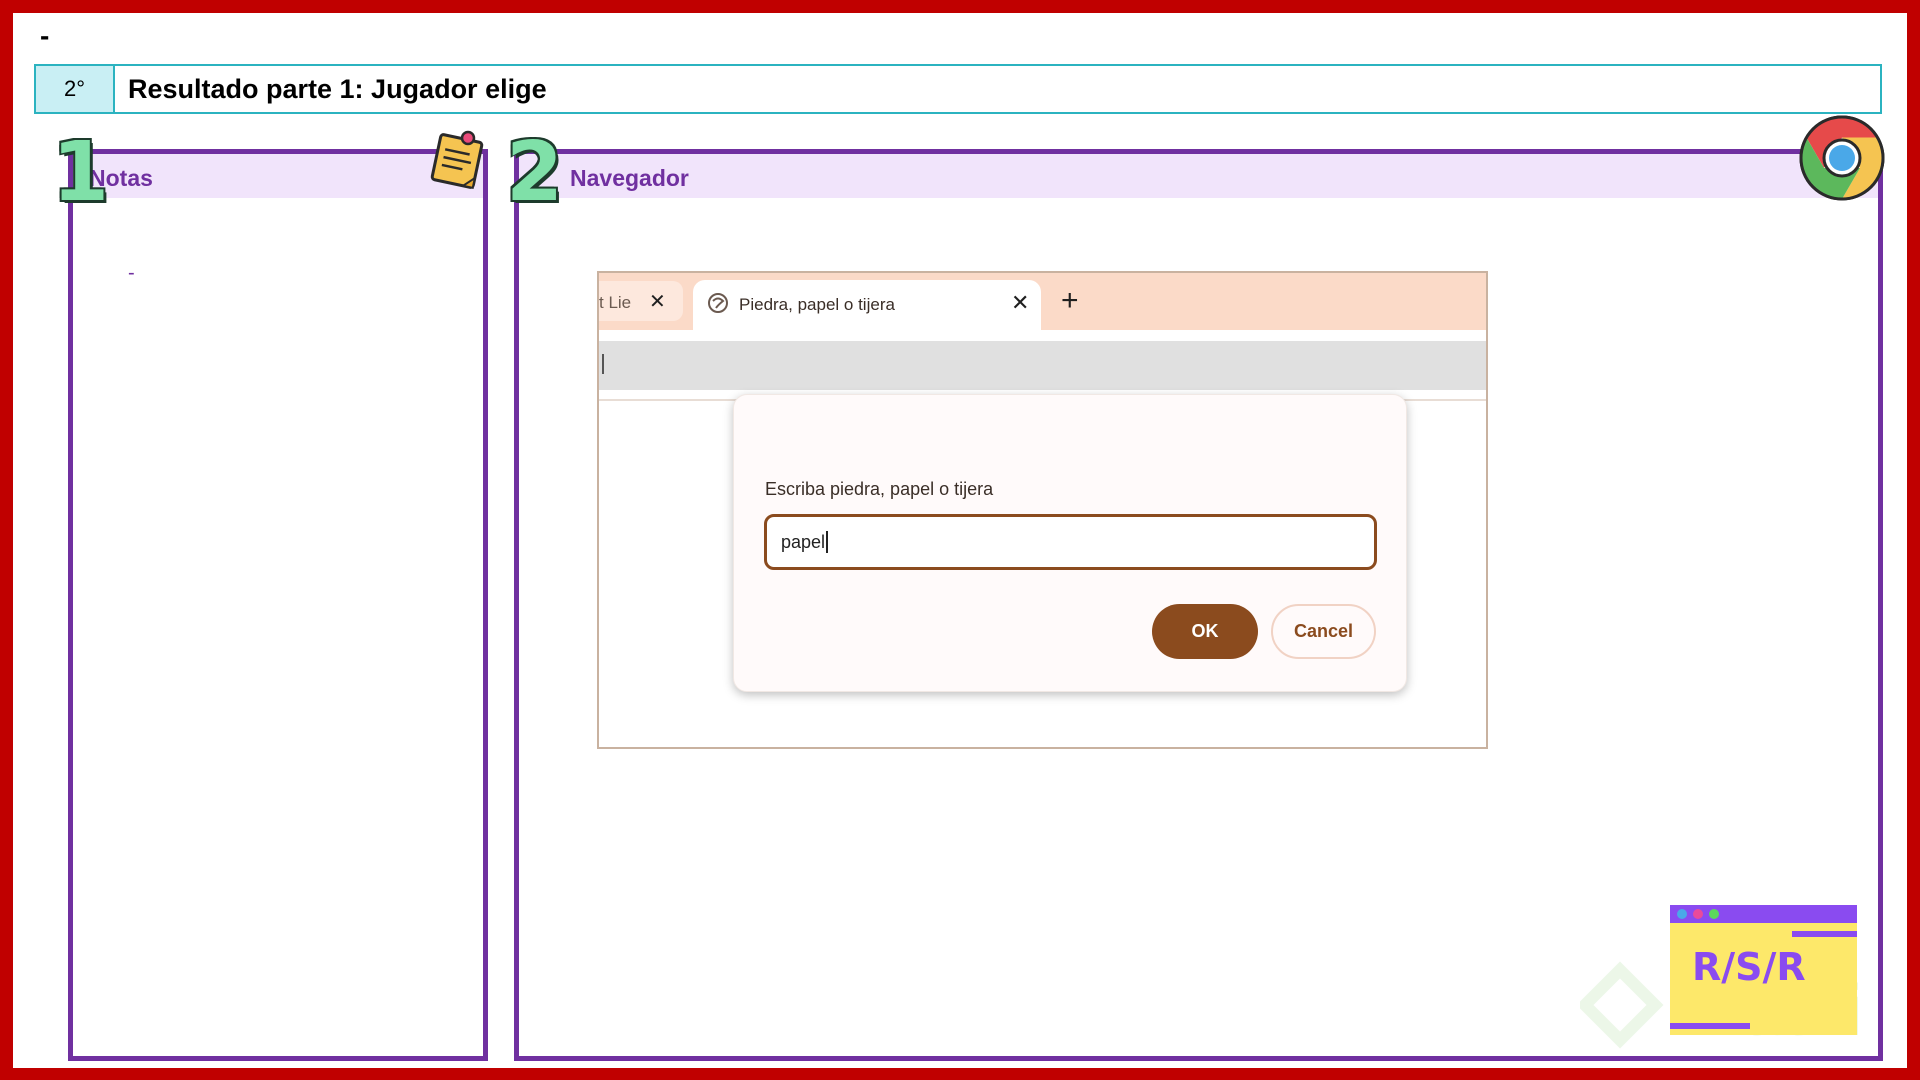 This screenshot has height=1080, width=1920. Describe the element at coordinates (81, 172) in the screenshot. I see `panel-number-1: 1` at that location.